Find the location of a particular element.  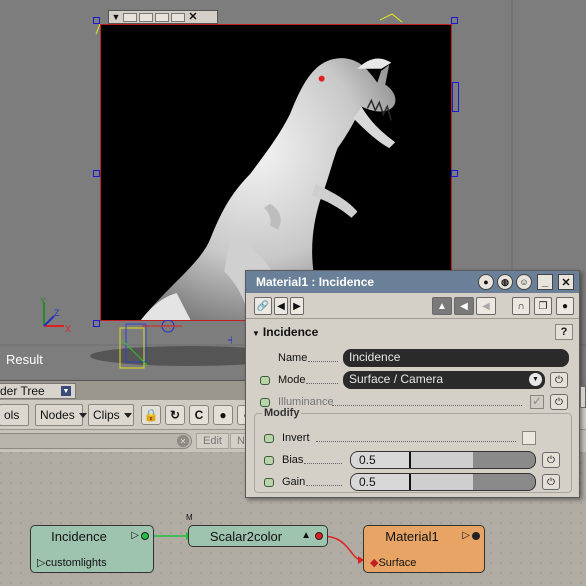

resize-handle-tr is located at coordinates (454, 20).